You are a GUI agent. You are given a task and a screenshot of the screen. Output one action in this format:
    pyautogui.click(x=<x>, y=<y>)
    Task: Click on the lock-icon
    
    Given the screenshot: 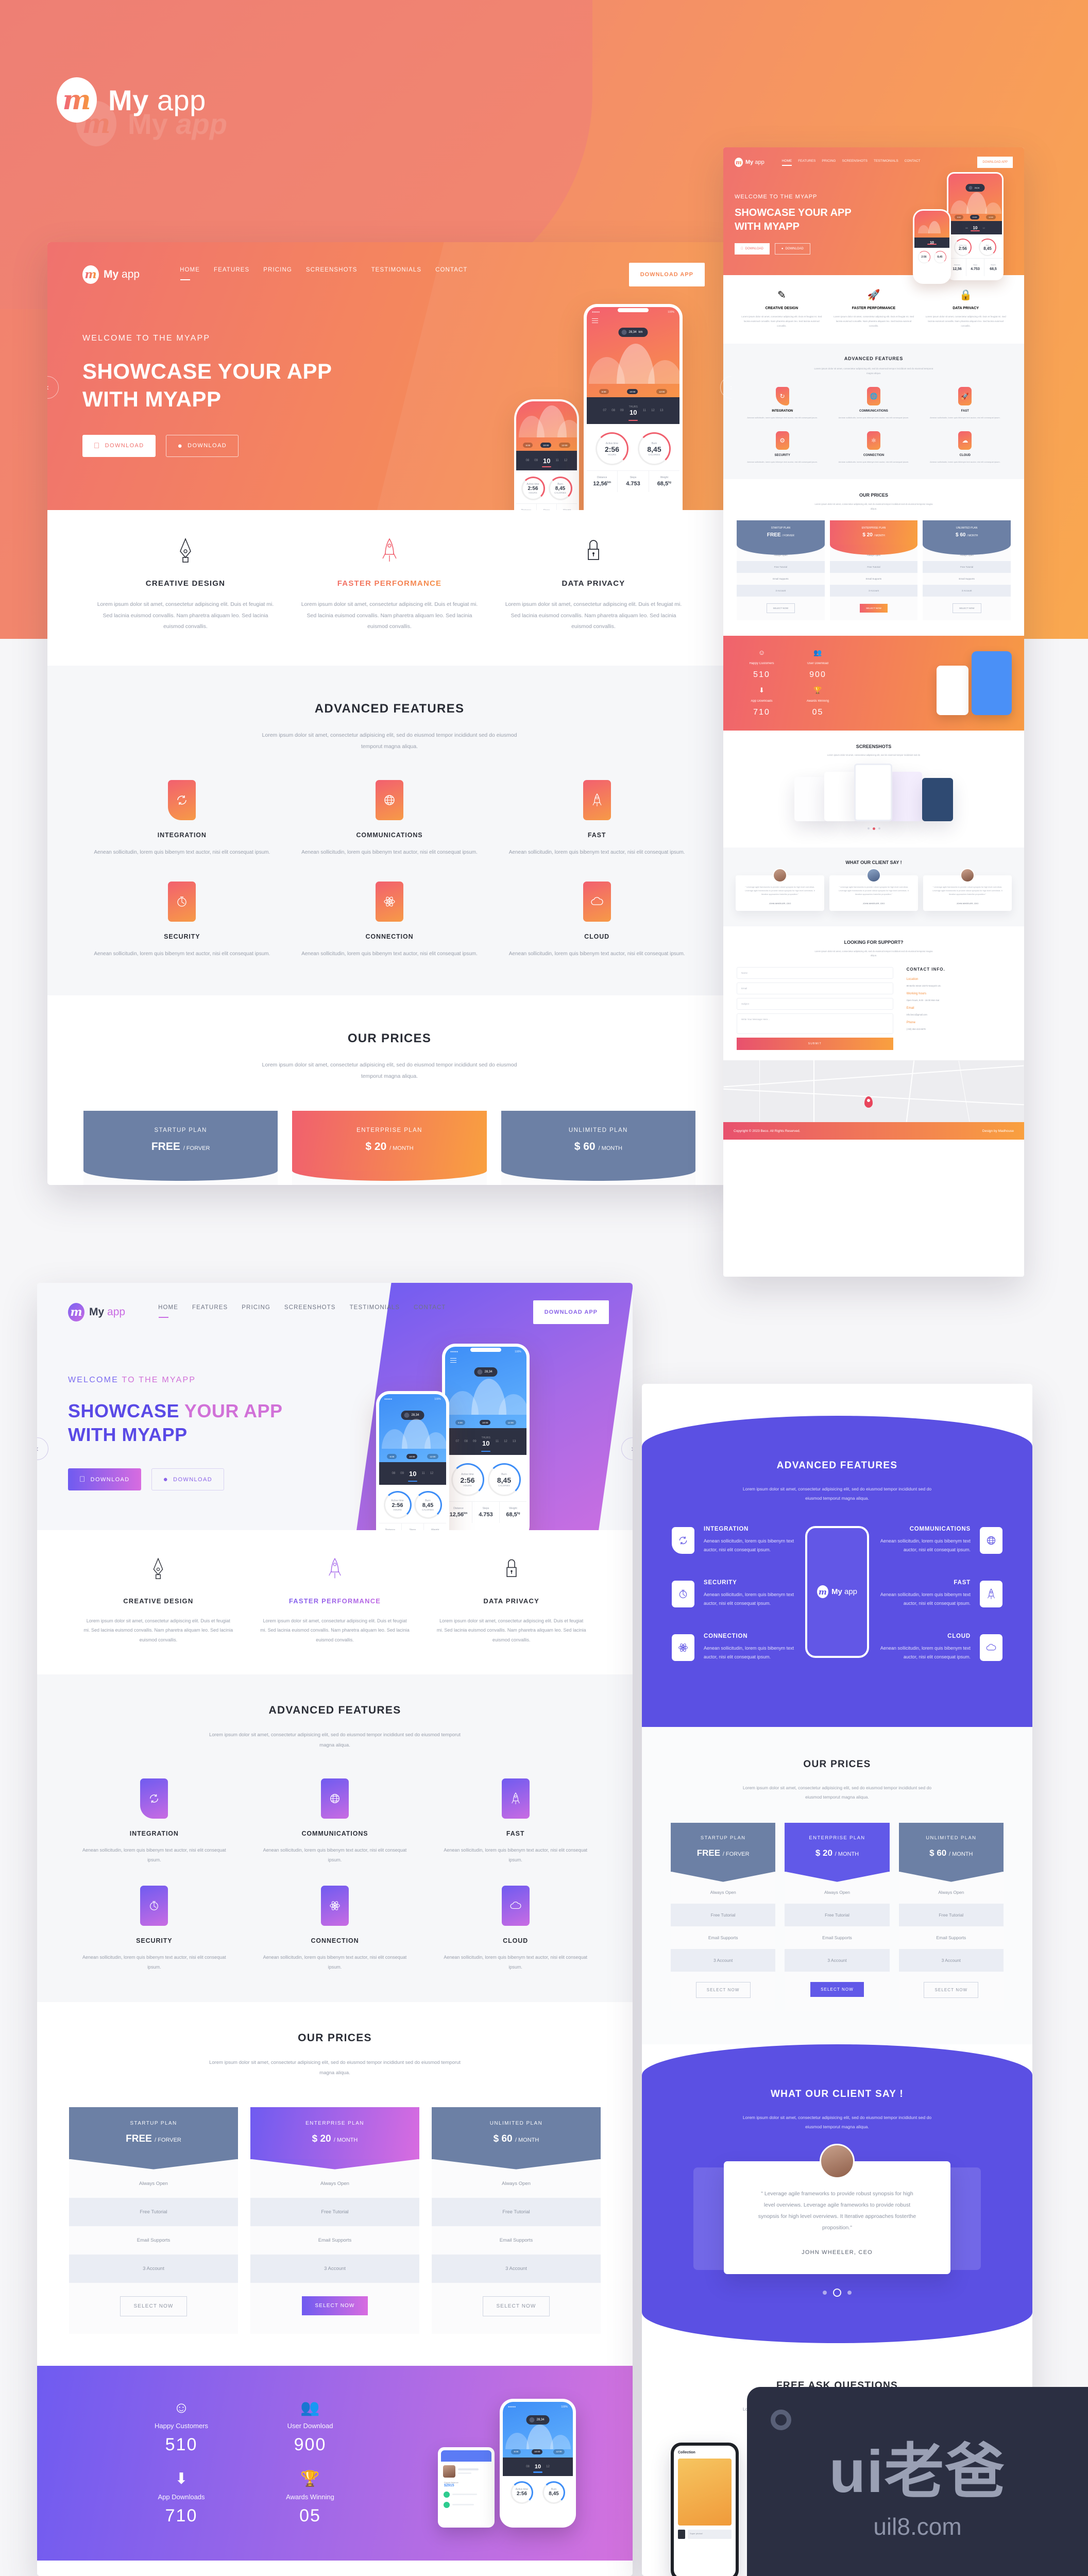 What is the action you would take?
    pyautogui.click(x=511, y=1569)
    